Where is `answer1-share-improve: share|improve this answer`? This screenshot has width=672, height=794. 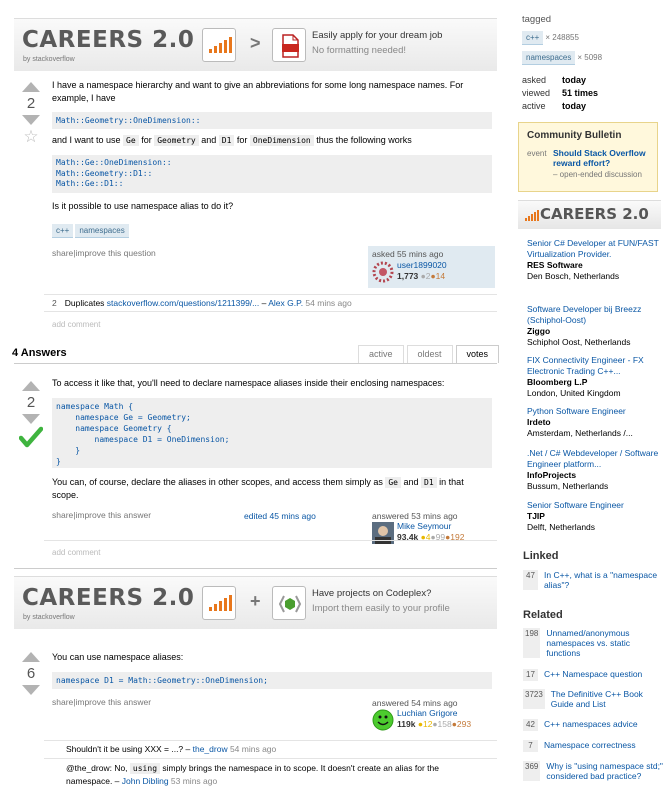
answer1-share-improve: share|improve this answer is located at coordinates (101, 515).